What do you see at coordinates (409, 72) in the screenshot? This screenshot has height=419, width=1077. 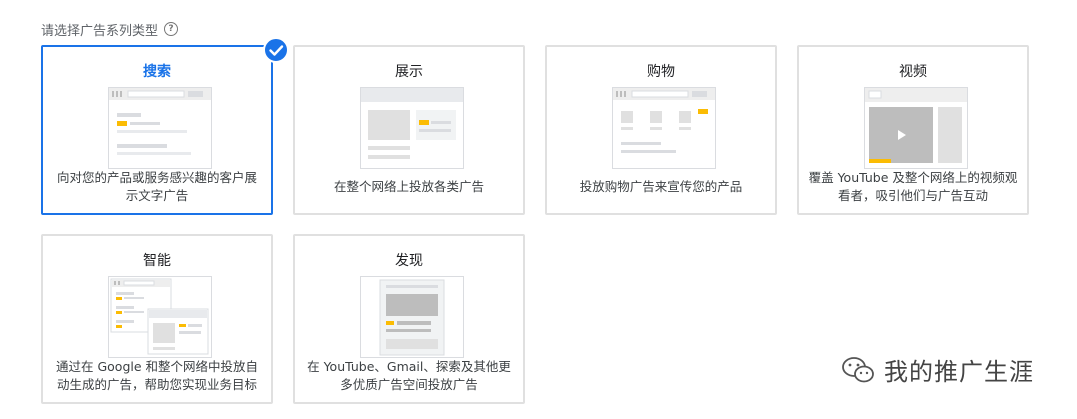 I see `card-title: 展示` at bounding box center [409, 72].